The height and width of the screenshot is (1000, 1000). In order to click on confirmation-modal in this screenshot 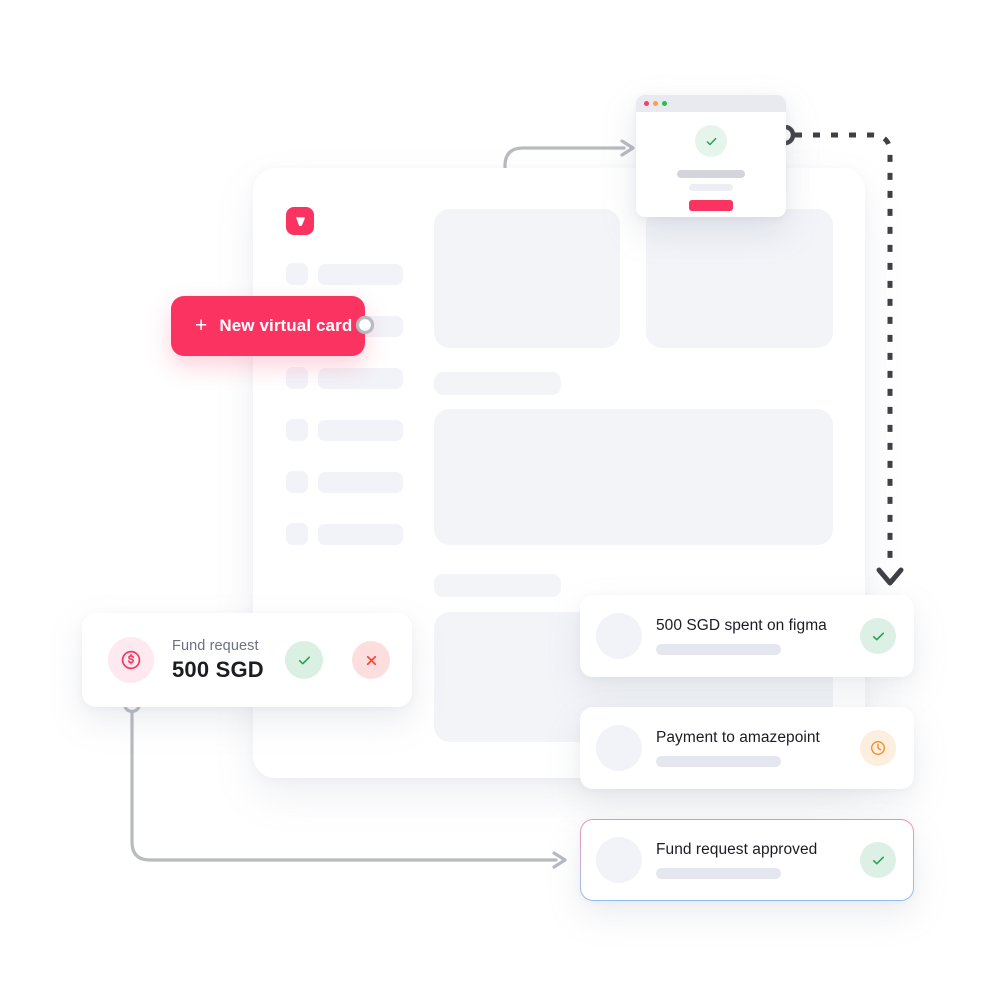, I will do `click(711, 156)`.